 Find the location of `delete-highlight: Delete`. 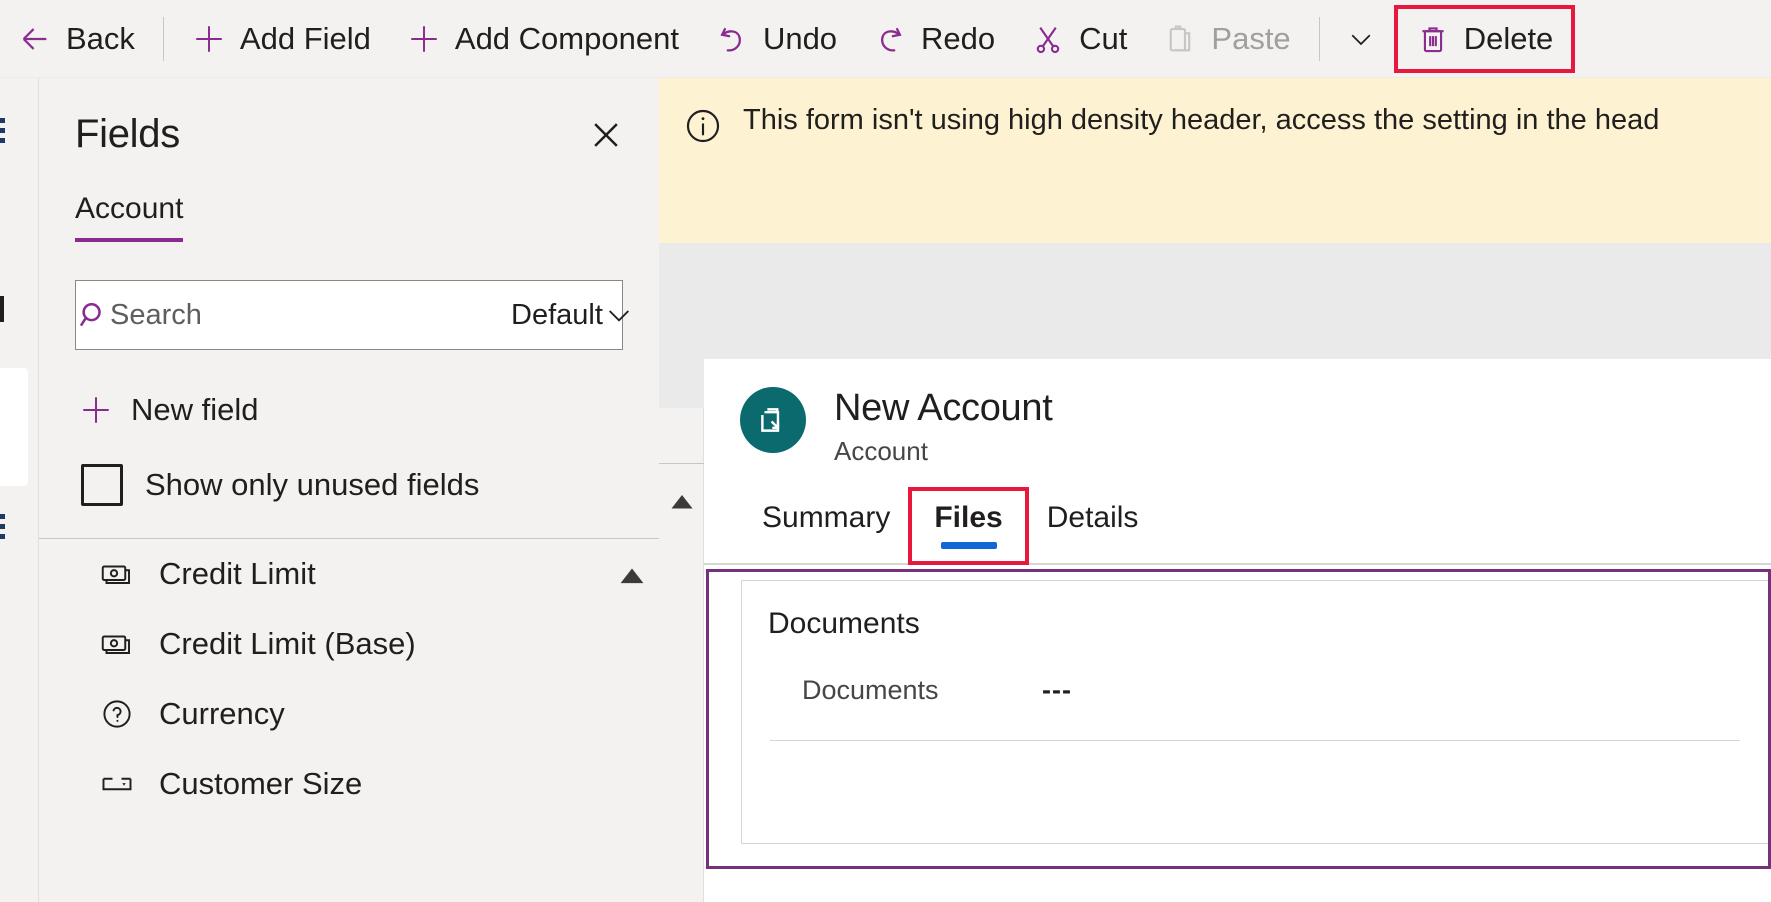

delete-highlight: Delete is located at coordinates (1484, 38).